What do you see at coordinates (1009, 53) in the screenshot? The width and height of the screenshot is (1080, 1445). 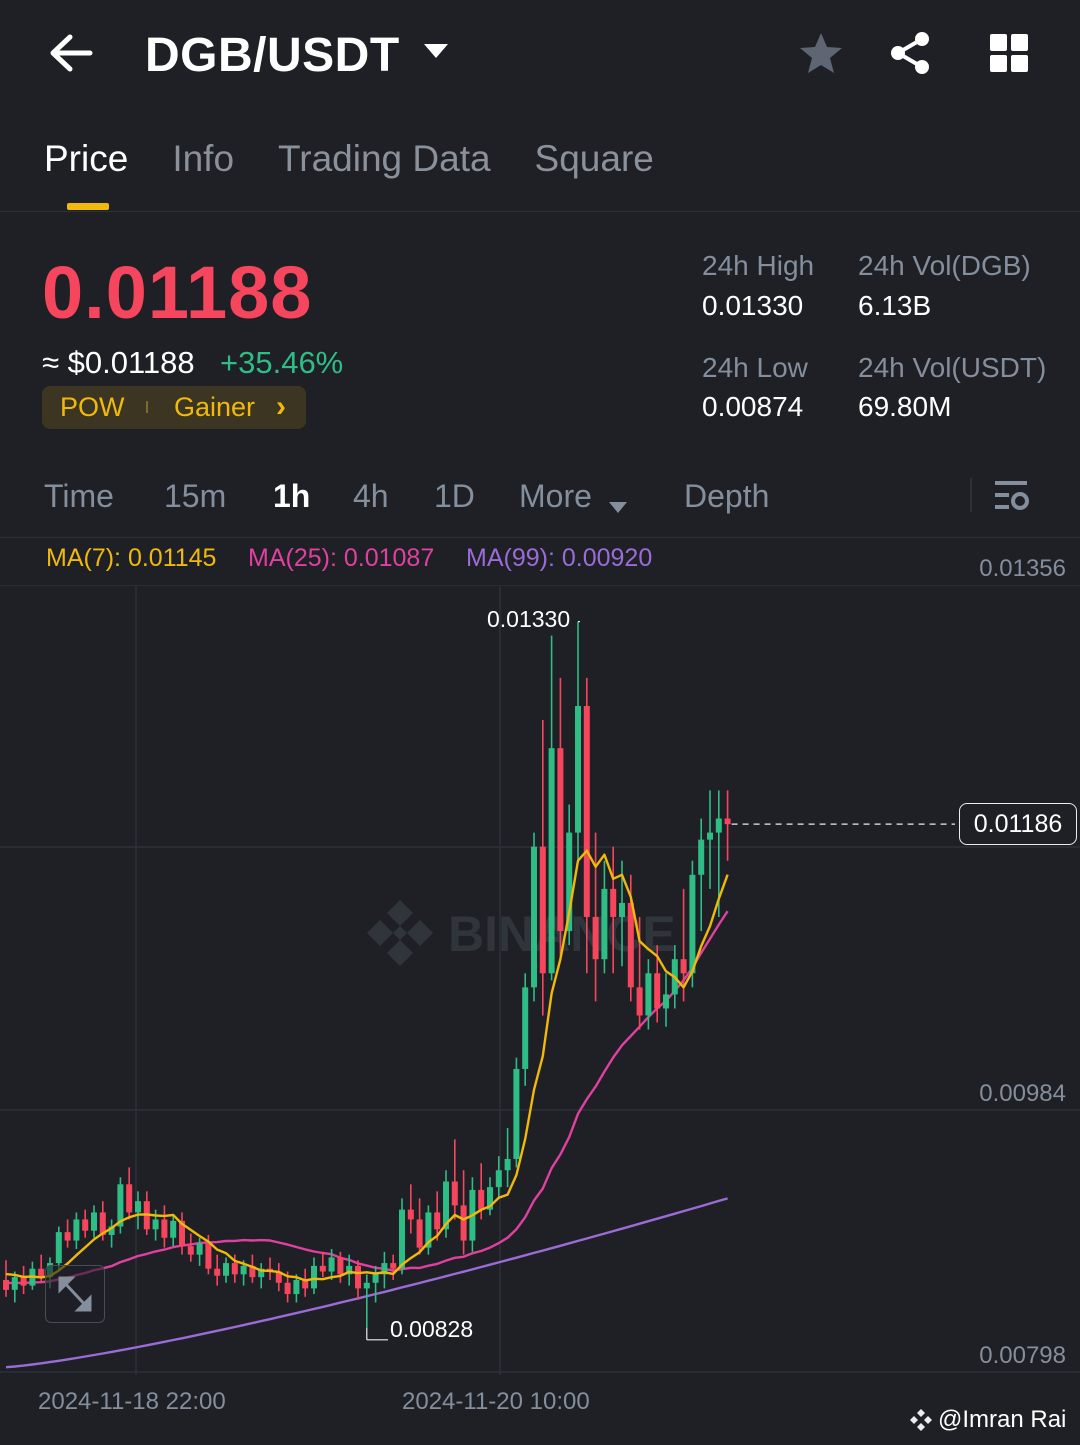 I see `grid-button` at bounding box center [1009, 53].